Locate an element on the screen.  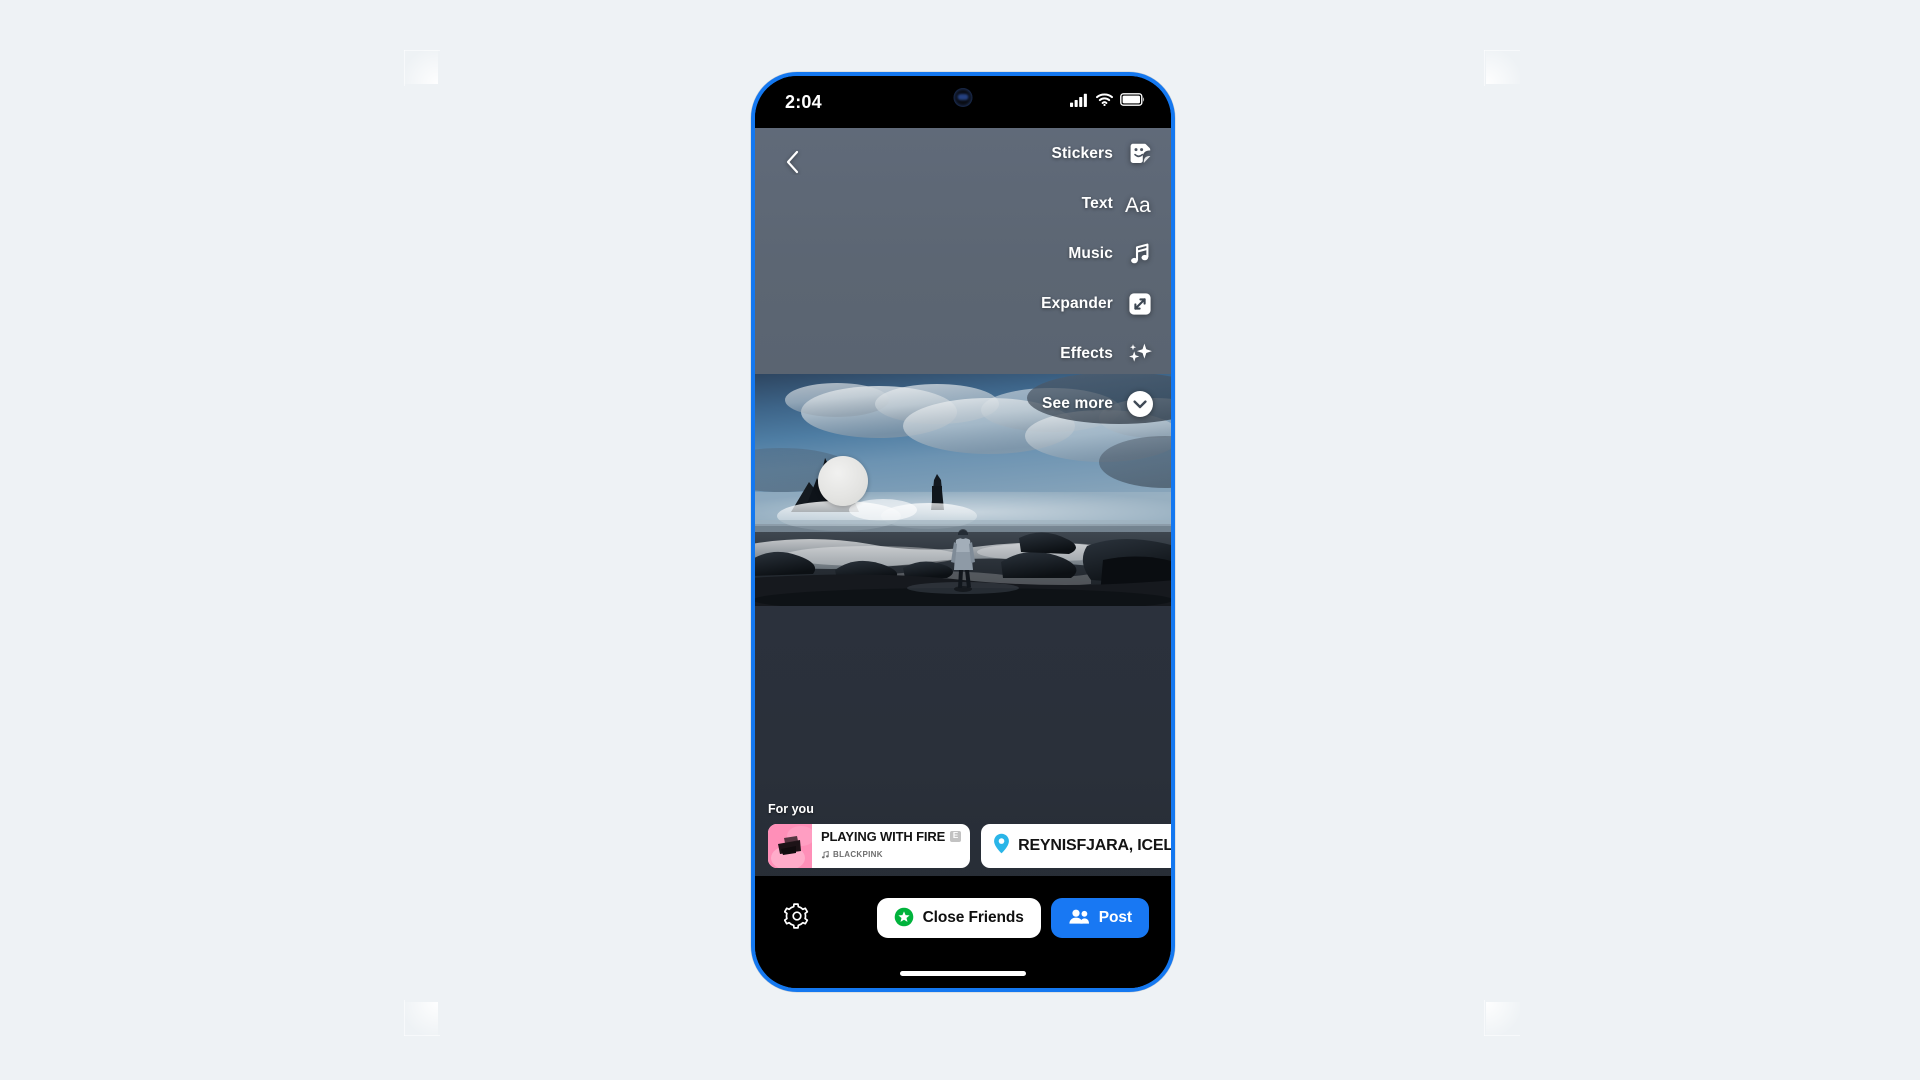
location-text: REYNISFJARA, ICELAND is located at coordinates (1094, 845).